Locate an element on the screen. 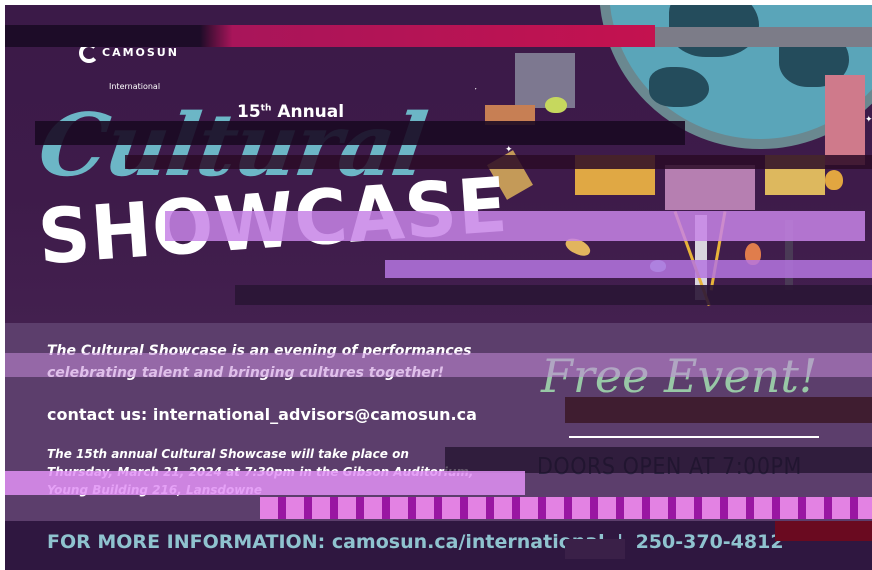 This screenshot has width=872, height=570. contact-email: international_advisors@camosun.ca is located at coordinates (314, 414).